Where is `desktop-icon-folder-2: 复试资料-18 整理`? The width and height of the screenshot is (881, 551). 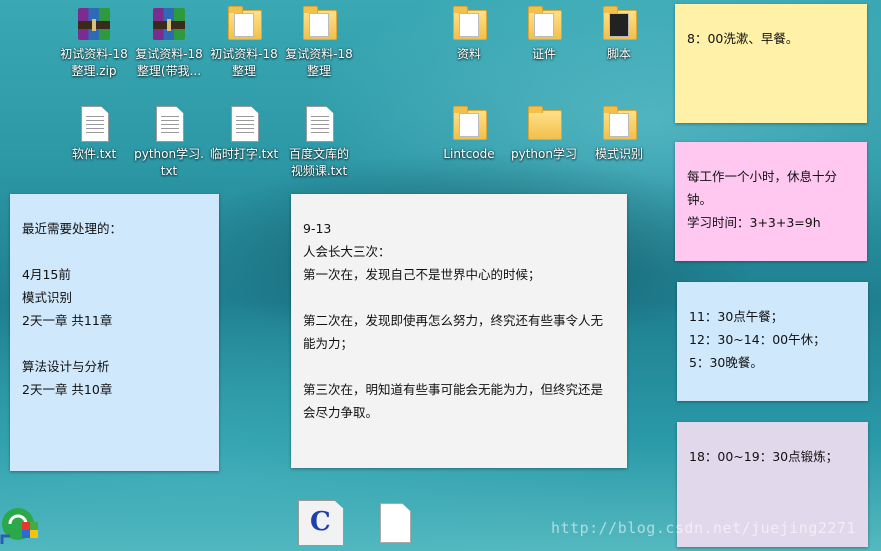 desktop-icon-folder-2: 复试资料-18 整理 is located at coordinates (319, 42).